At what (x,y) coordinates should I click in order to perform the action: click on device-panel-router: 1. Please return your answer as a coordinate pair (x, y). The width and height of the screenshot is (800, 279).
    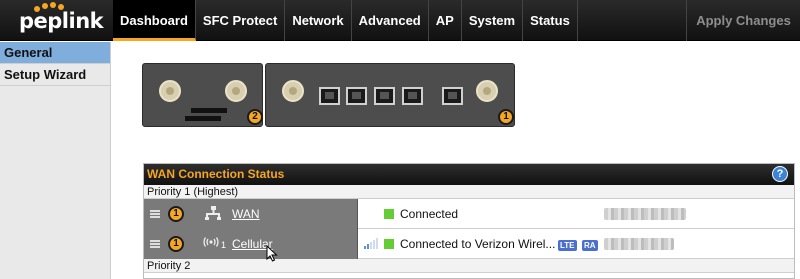
    Looking at the image, I should click on (390, 95).